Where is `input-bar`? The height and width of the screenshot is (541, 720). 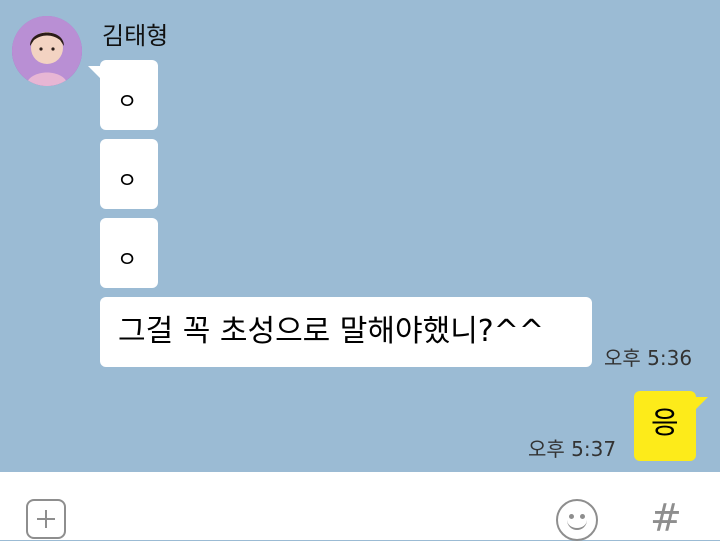 input-bar is located at coordinates (360, 506).